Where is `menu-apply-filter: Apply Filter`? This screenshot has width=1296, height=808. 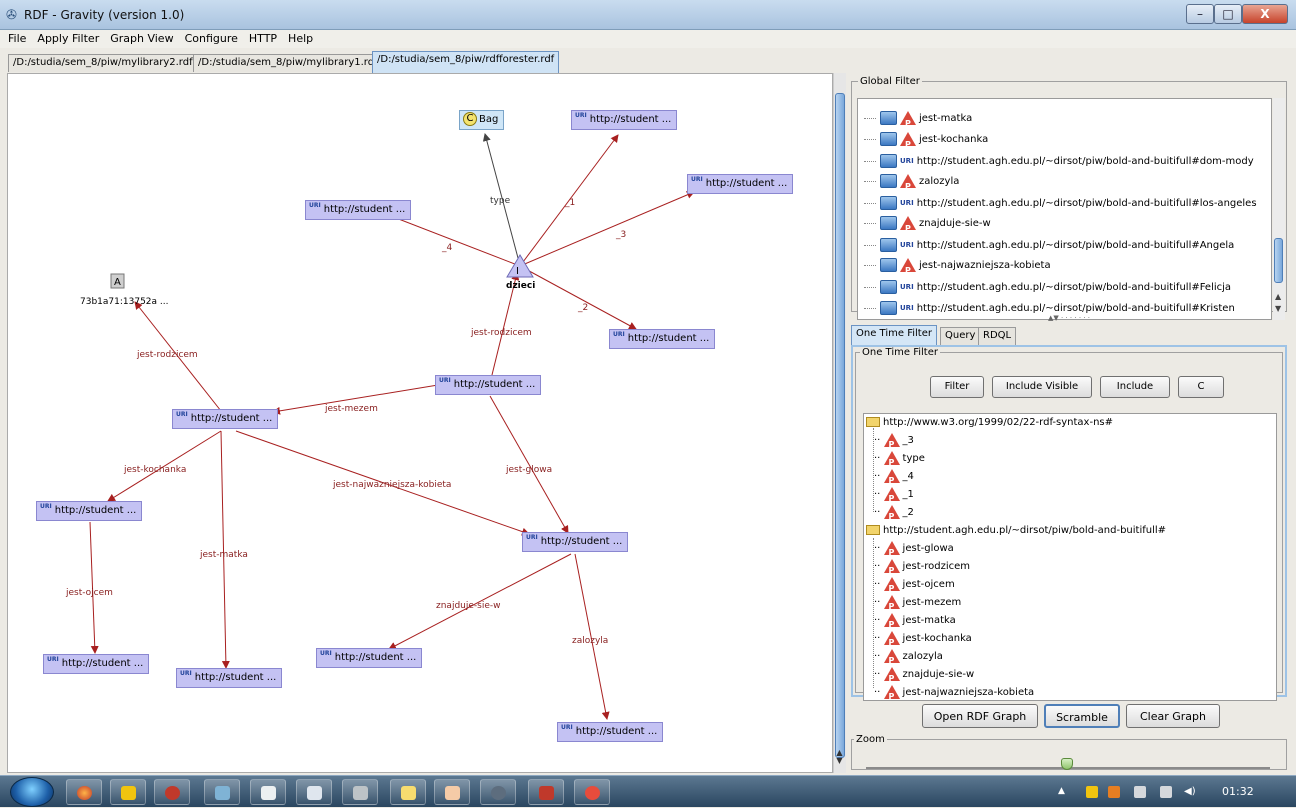 menu-apply-filter: Apply Filter is located at coordinates (68, 38).